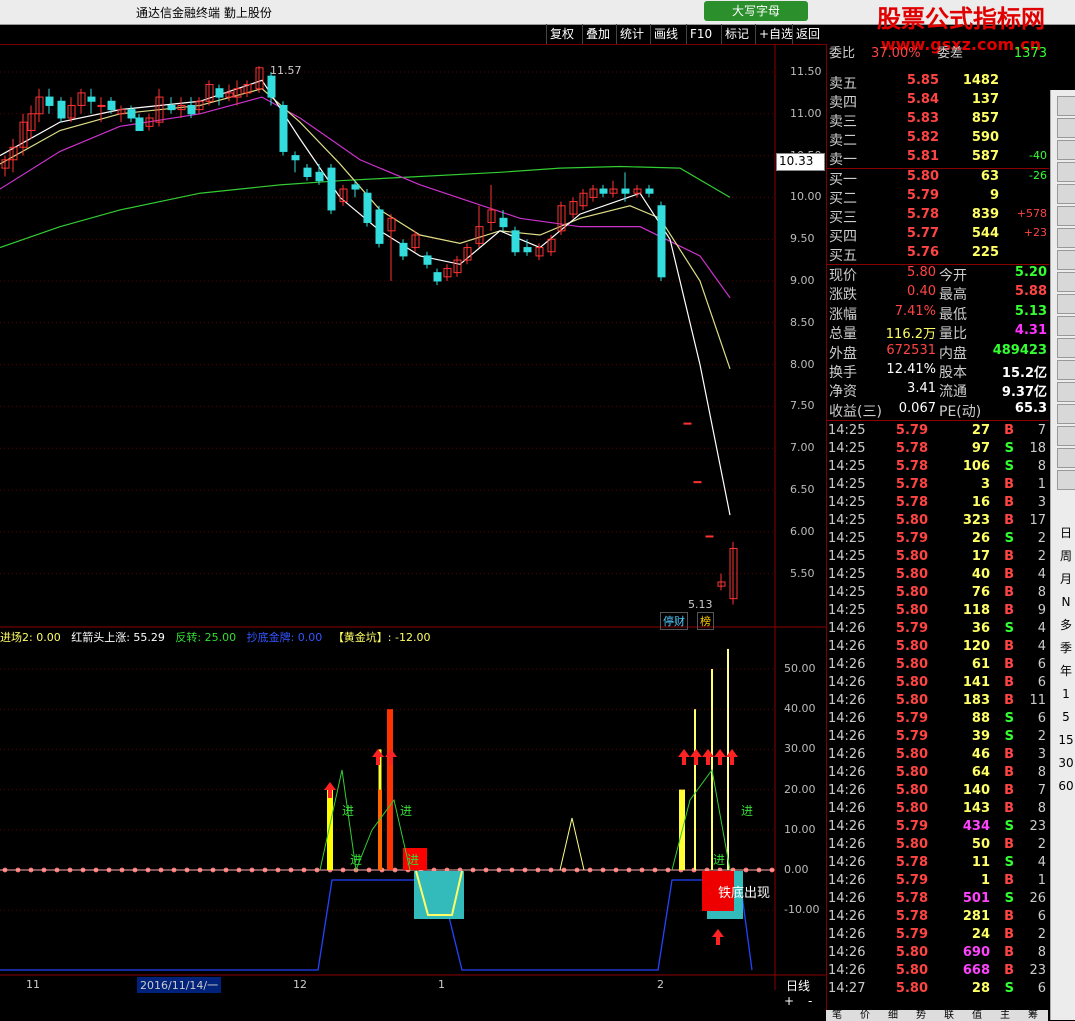  What do you see at coordinates (937, 864) in the screenshot?
I see `tick-row: 14:26 5.78 11 S 4` at bounding box center [937, 864].